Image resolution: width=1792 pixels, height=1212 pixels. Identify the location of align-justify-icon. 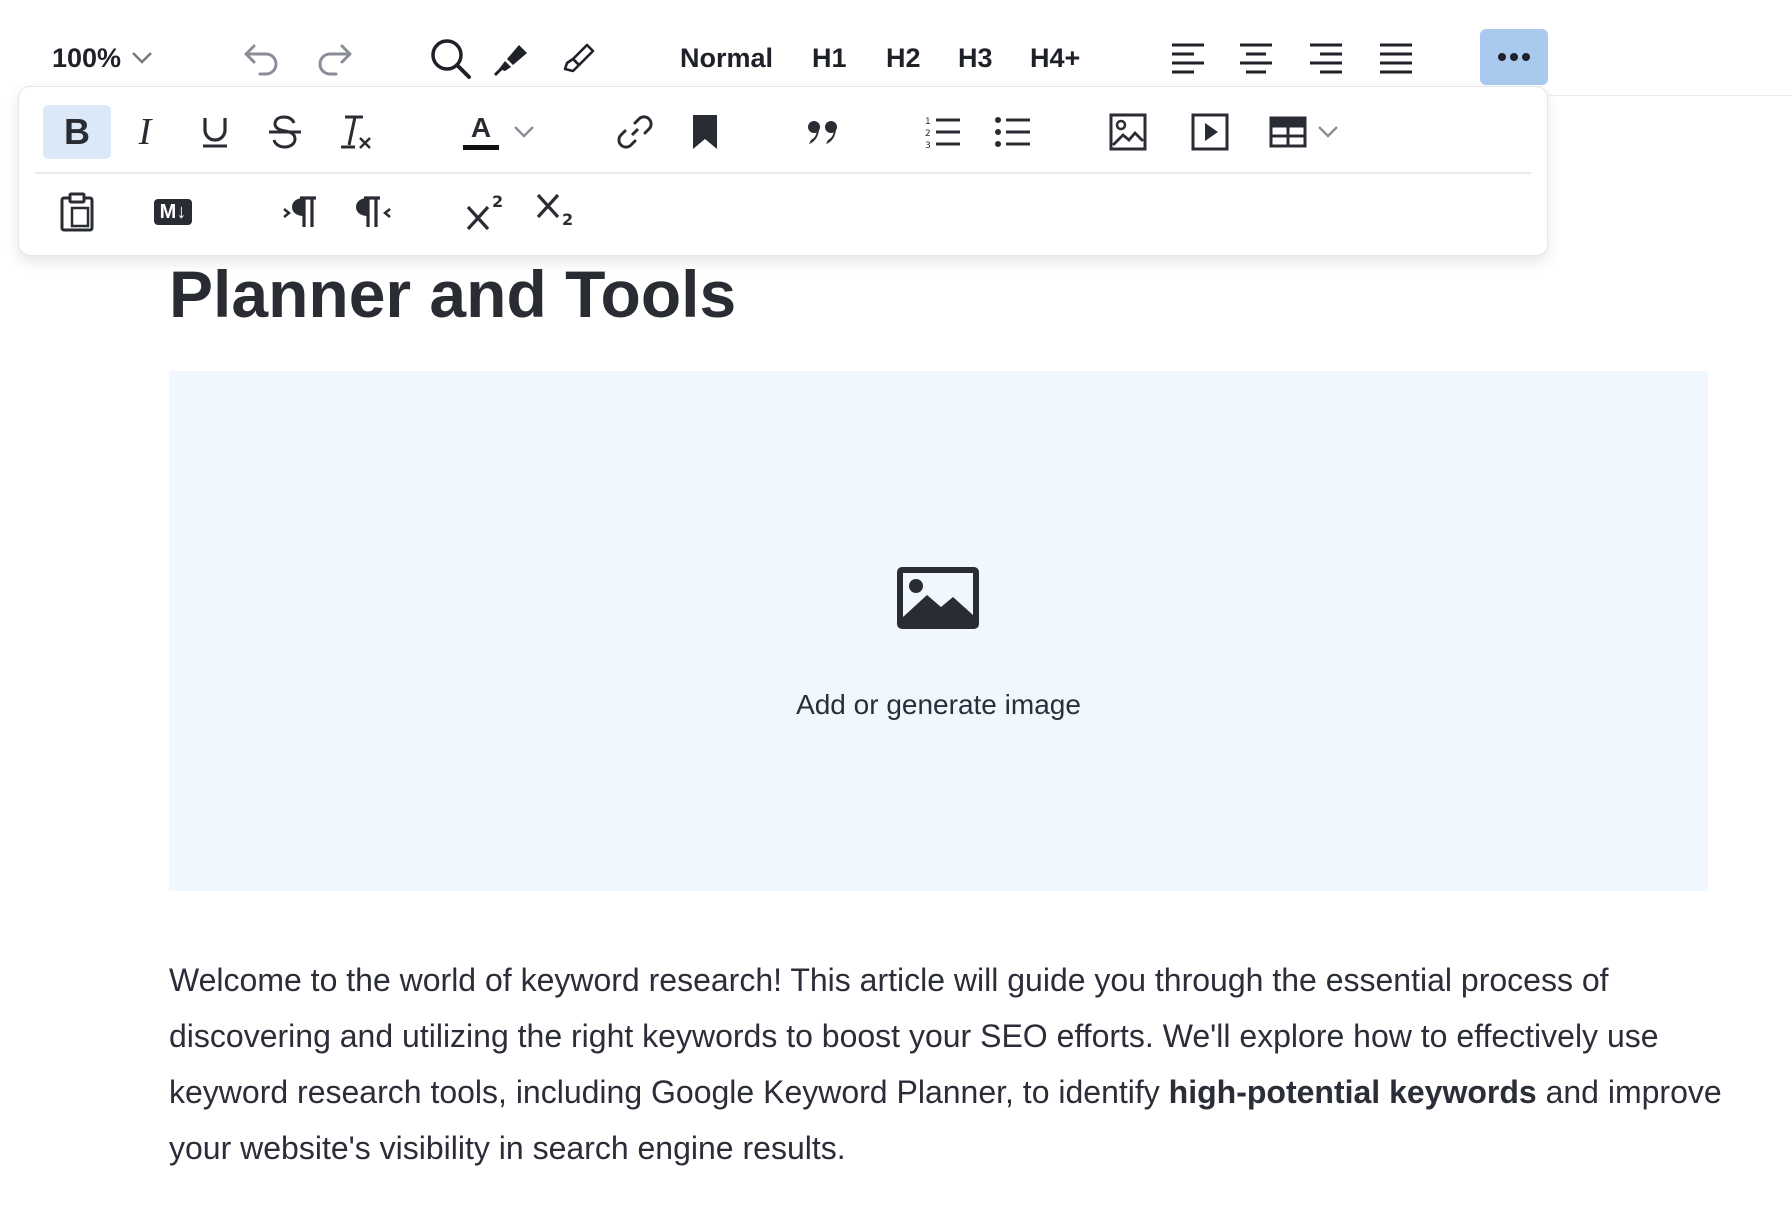
(1396, 58).